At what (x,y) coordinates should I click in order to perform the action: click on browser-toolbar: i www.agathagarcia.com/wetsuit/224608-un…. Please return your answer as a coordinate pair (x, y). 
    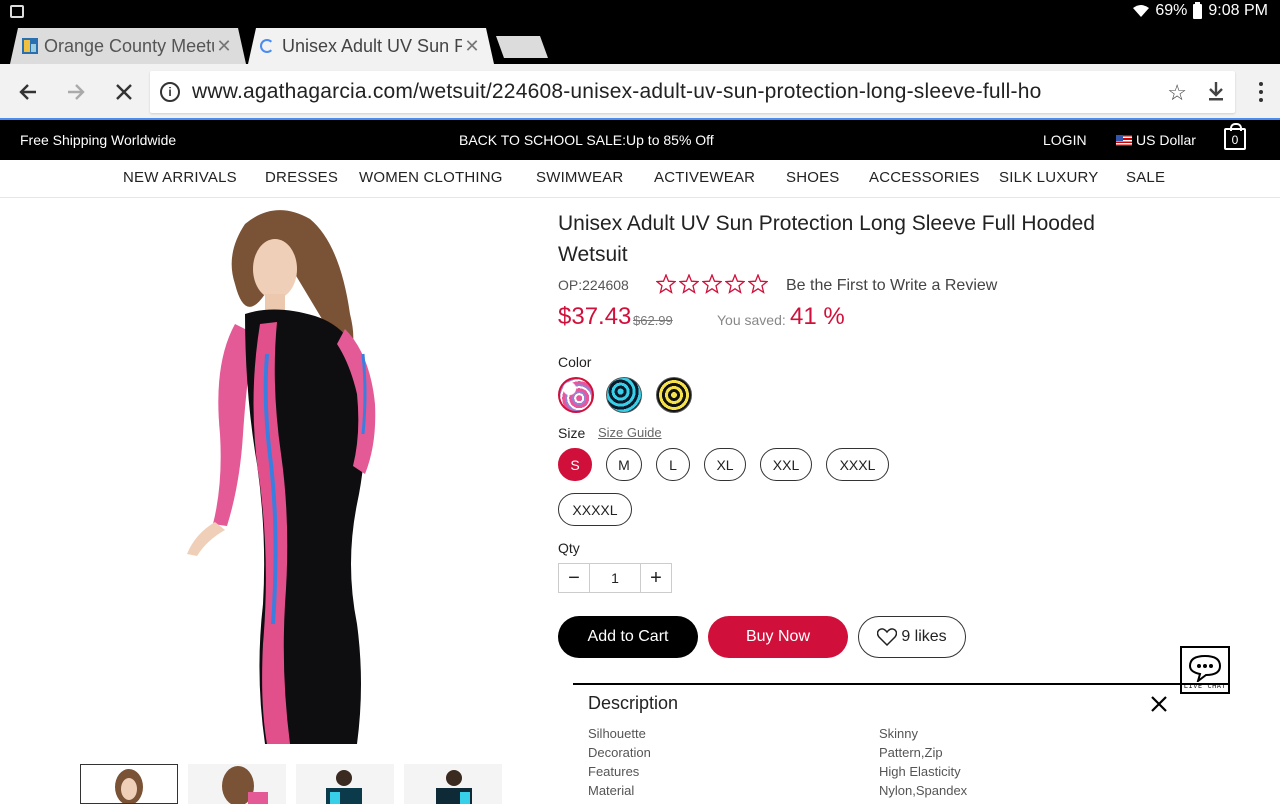
    Looking at the image, I should click on (640, 92).